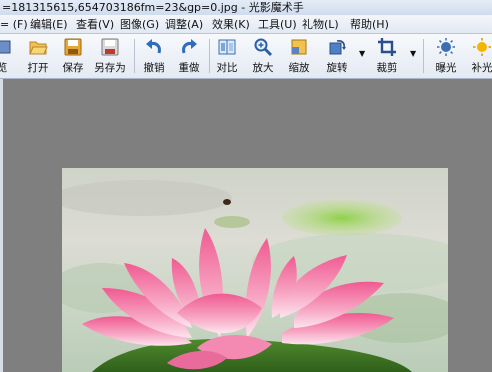 This screenshot has height=372, width=492. I want to click on save-button: 保存, so click(73, 56).